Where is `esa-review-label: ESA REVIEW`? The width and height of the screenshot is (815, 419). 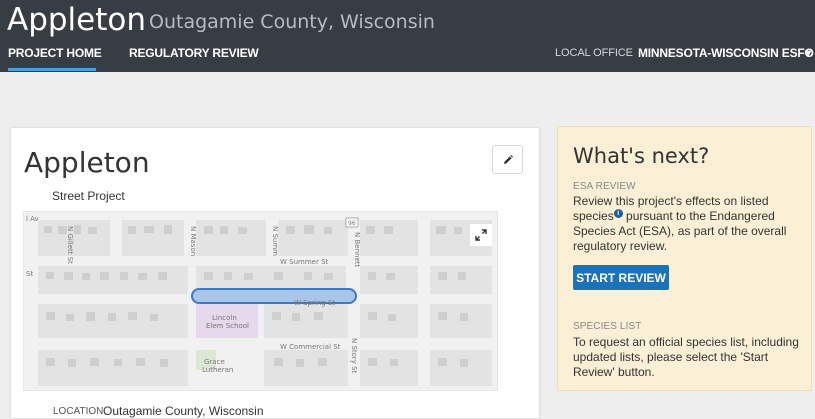 esa-review-label: ESA REVIEW is located at coordinates (604, 186).